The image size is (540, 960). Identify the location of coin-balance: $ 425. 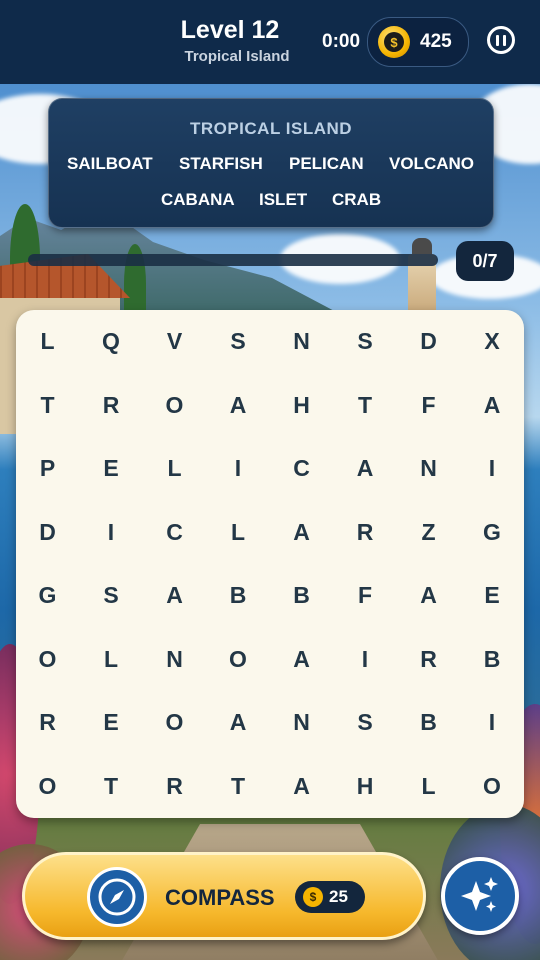
(418, 42).